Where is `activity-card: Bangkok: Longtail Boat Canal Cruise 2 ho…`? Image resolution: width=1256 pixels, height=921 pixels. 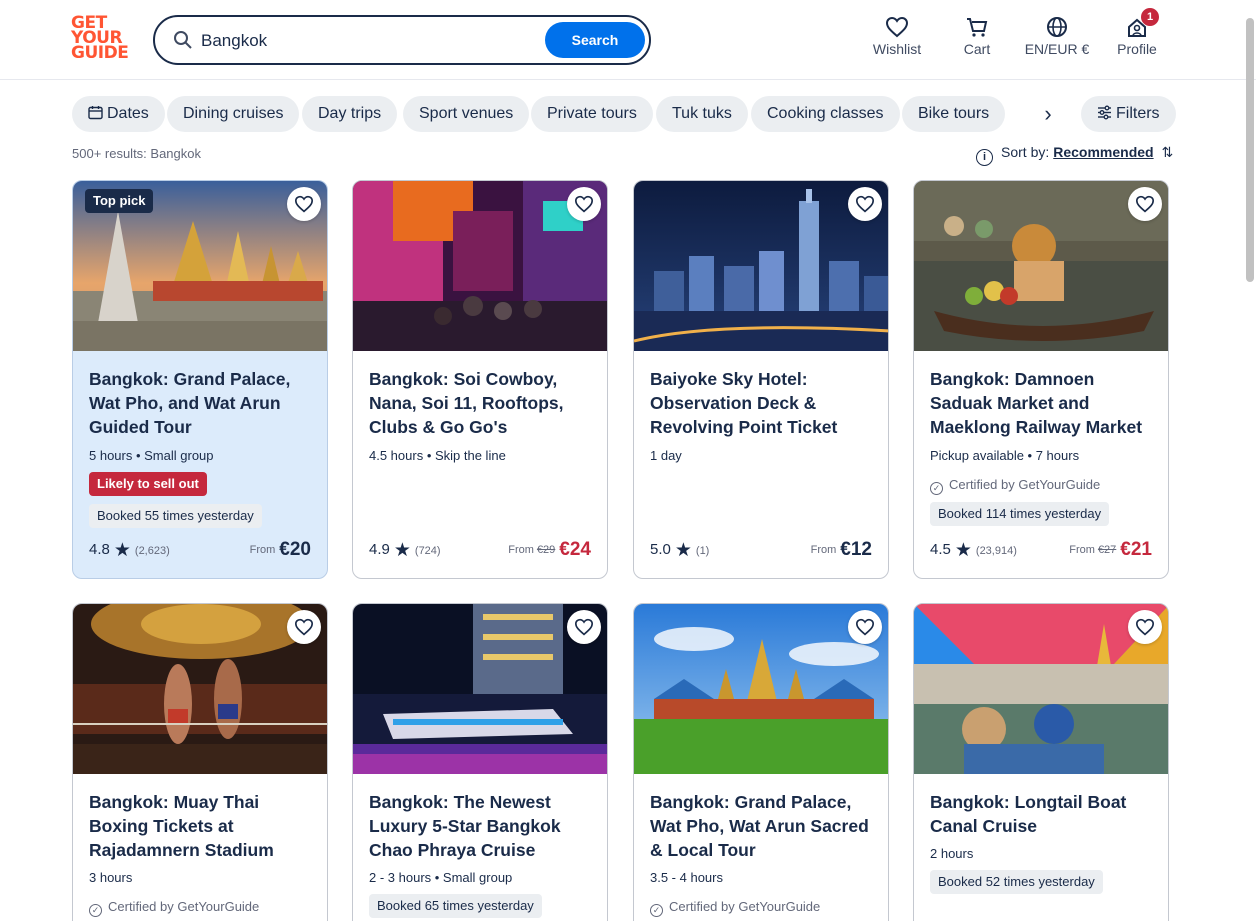 activity-card: Bangkok: Longtail Boat Canal Cruise 2 ho… is located at coordinates (1041, 762).